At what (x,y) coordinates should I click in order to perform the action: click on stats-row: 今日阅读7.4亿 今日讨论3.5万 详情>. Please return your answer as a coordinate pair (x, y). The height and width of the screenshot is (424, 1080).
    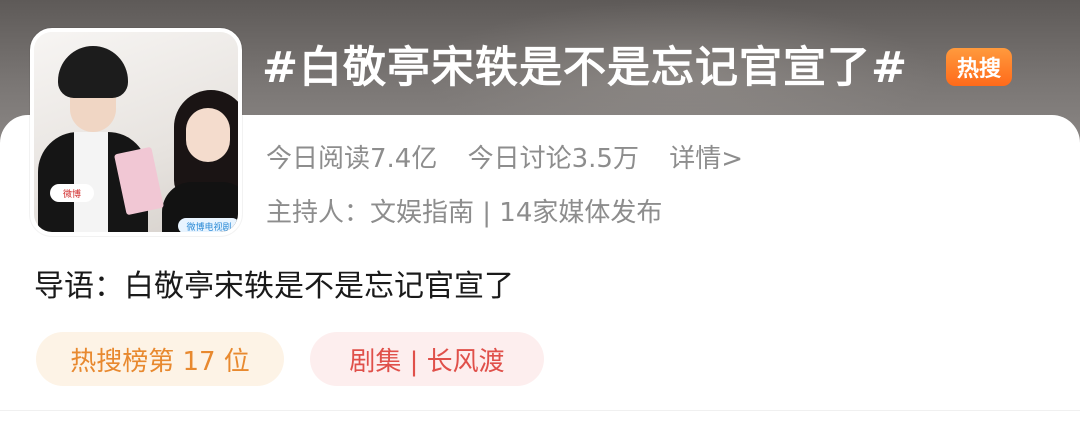
    Looking at the image, I should click on (515, 159).